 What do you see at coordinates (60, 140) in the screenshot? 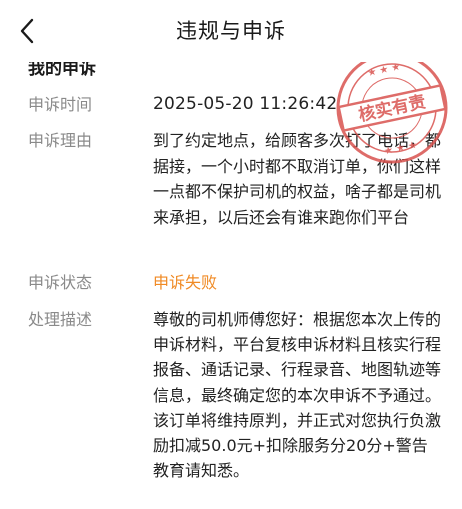
I see `label-appeal-reason: 申诉理由` at bounding box center [60, 140].